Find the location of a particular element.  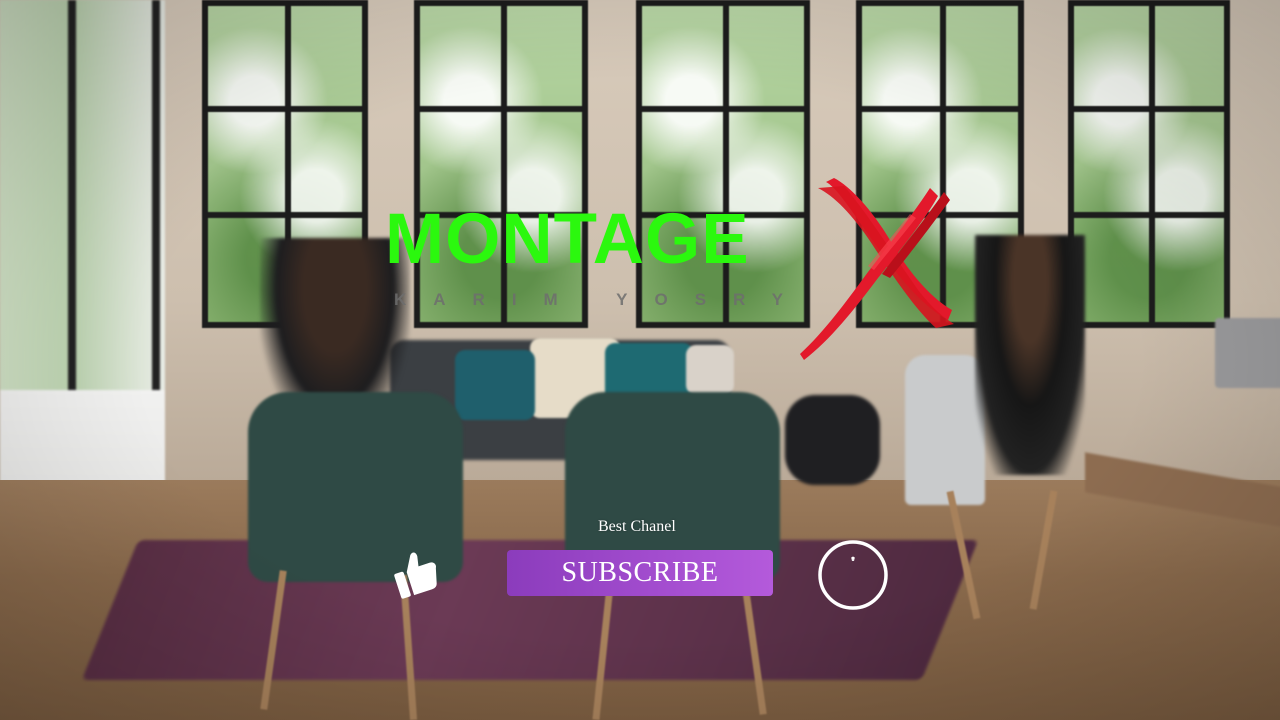

brush-x-icon is located at coordinates (877, 269).